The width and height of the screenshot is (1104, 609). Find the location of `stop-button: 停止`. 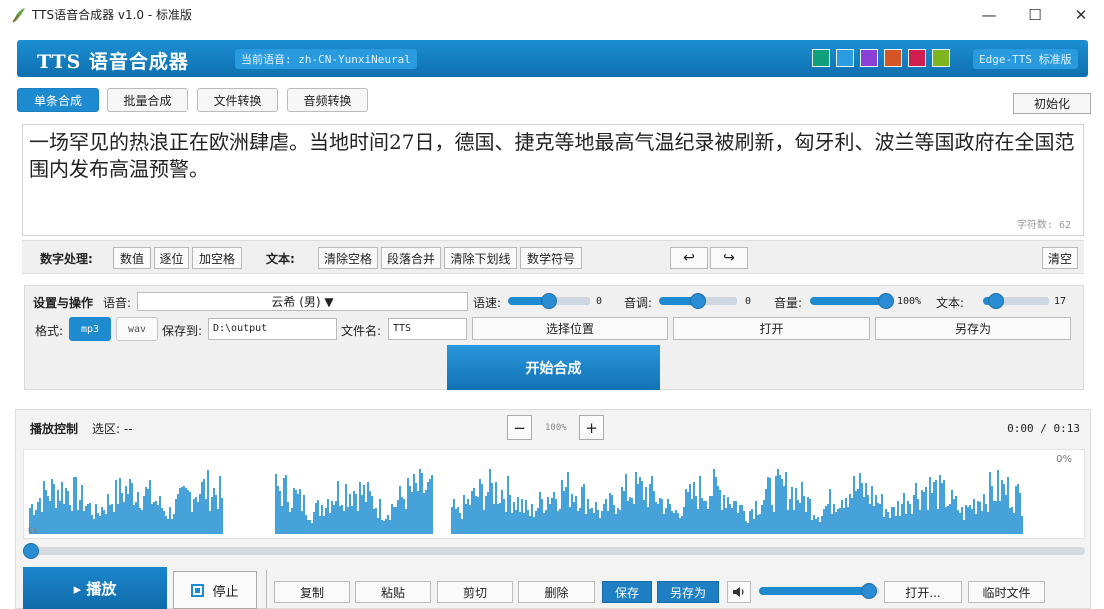

stop-button: 停止 is located at coordinates (215, 590).